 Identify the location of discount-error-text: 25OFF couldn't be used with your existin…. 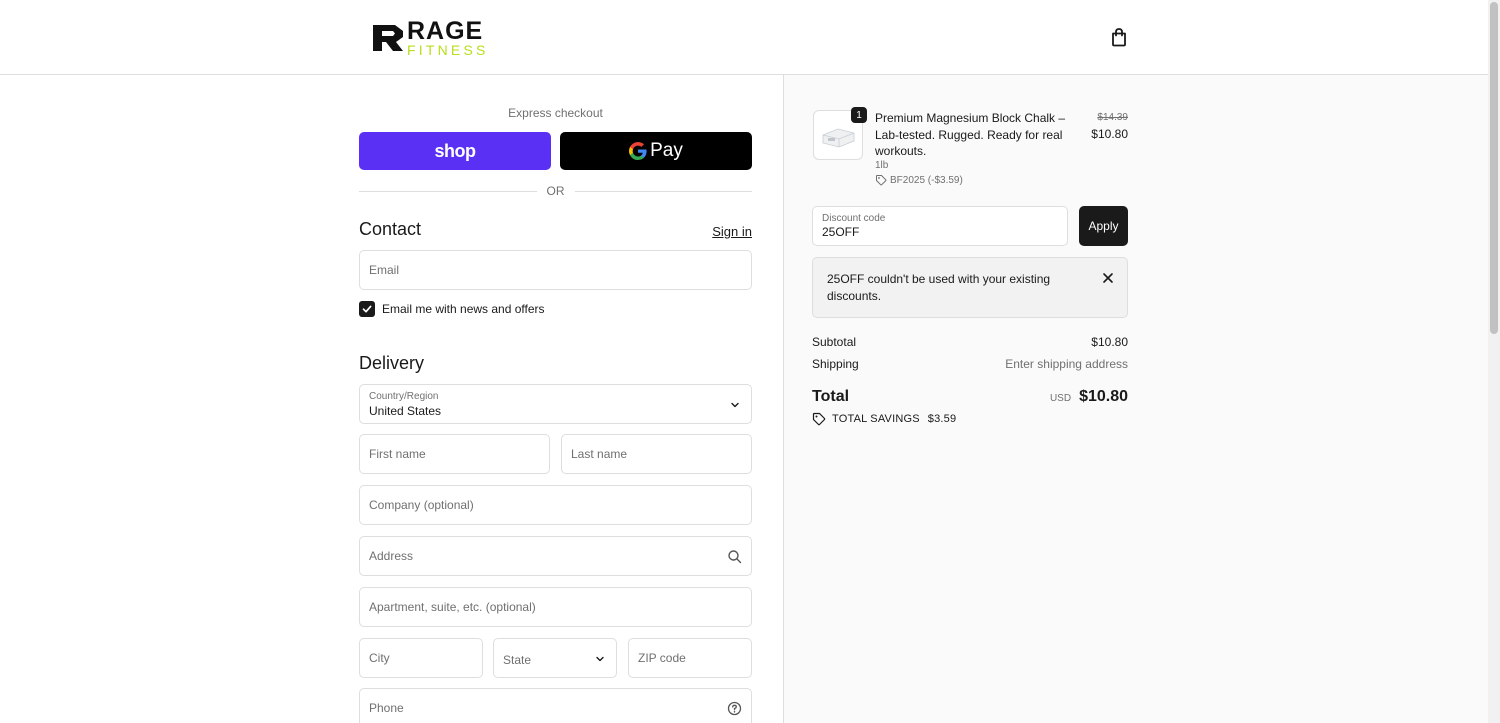
(939, 287).